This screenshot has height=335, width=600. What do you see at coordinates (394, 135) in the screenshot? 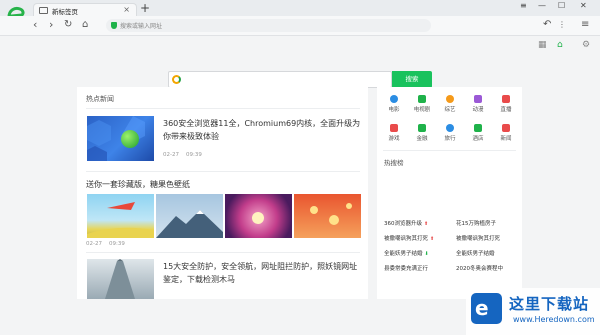
I see `category-games: 游戏` at bounding box center [394, 135].